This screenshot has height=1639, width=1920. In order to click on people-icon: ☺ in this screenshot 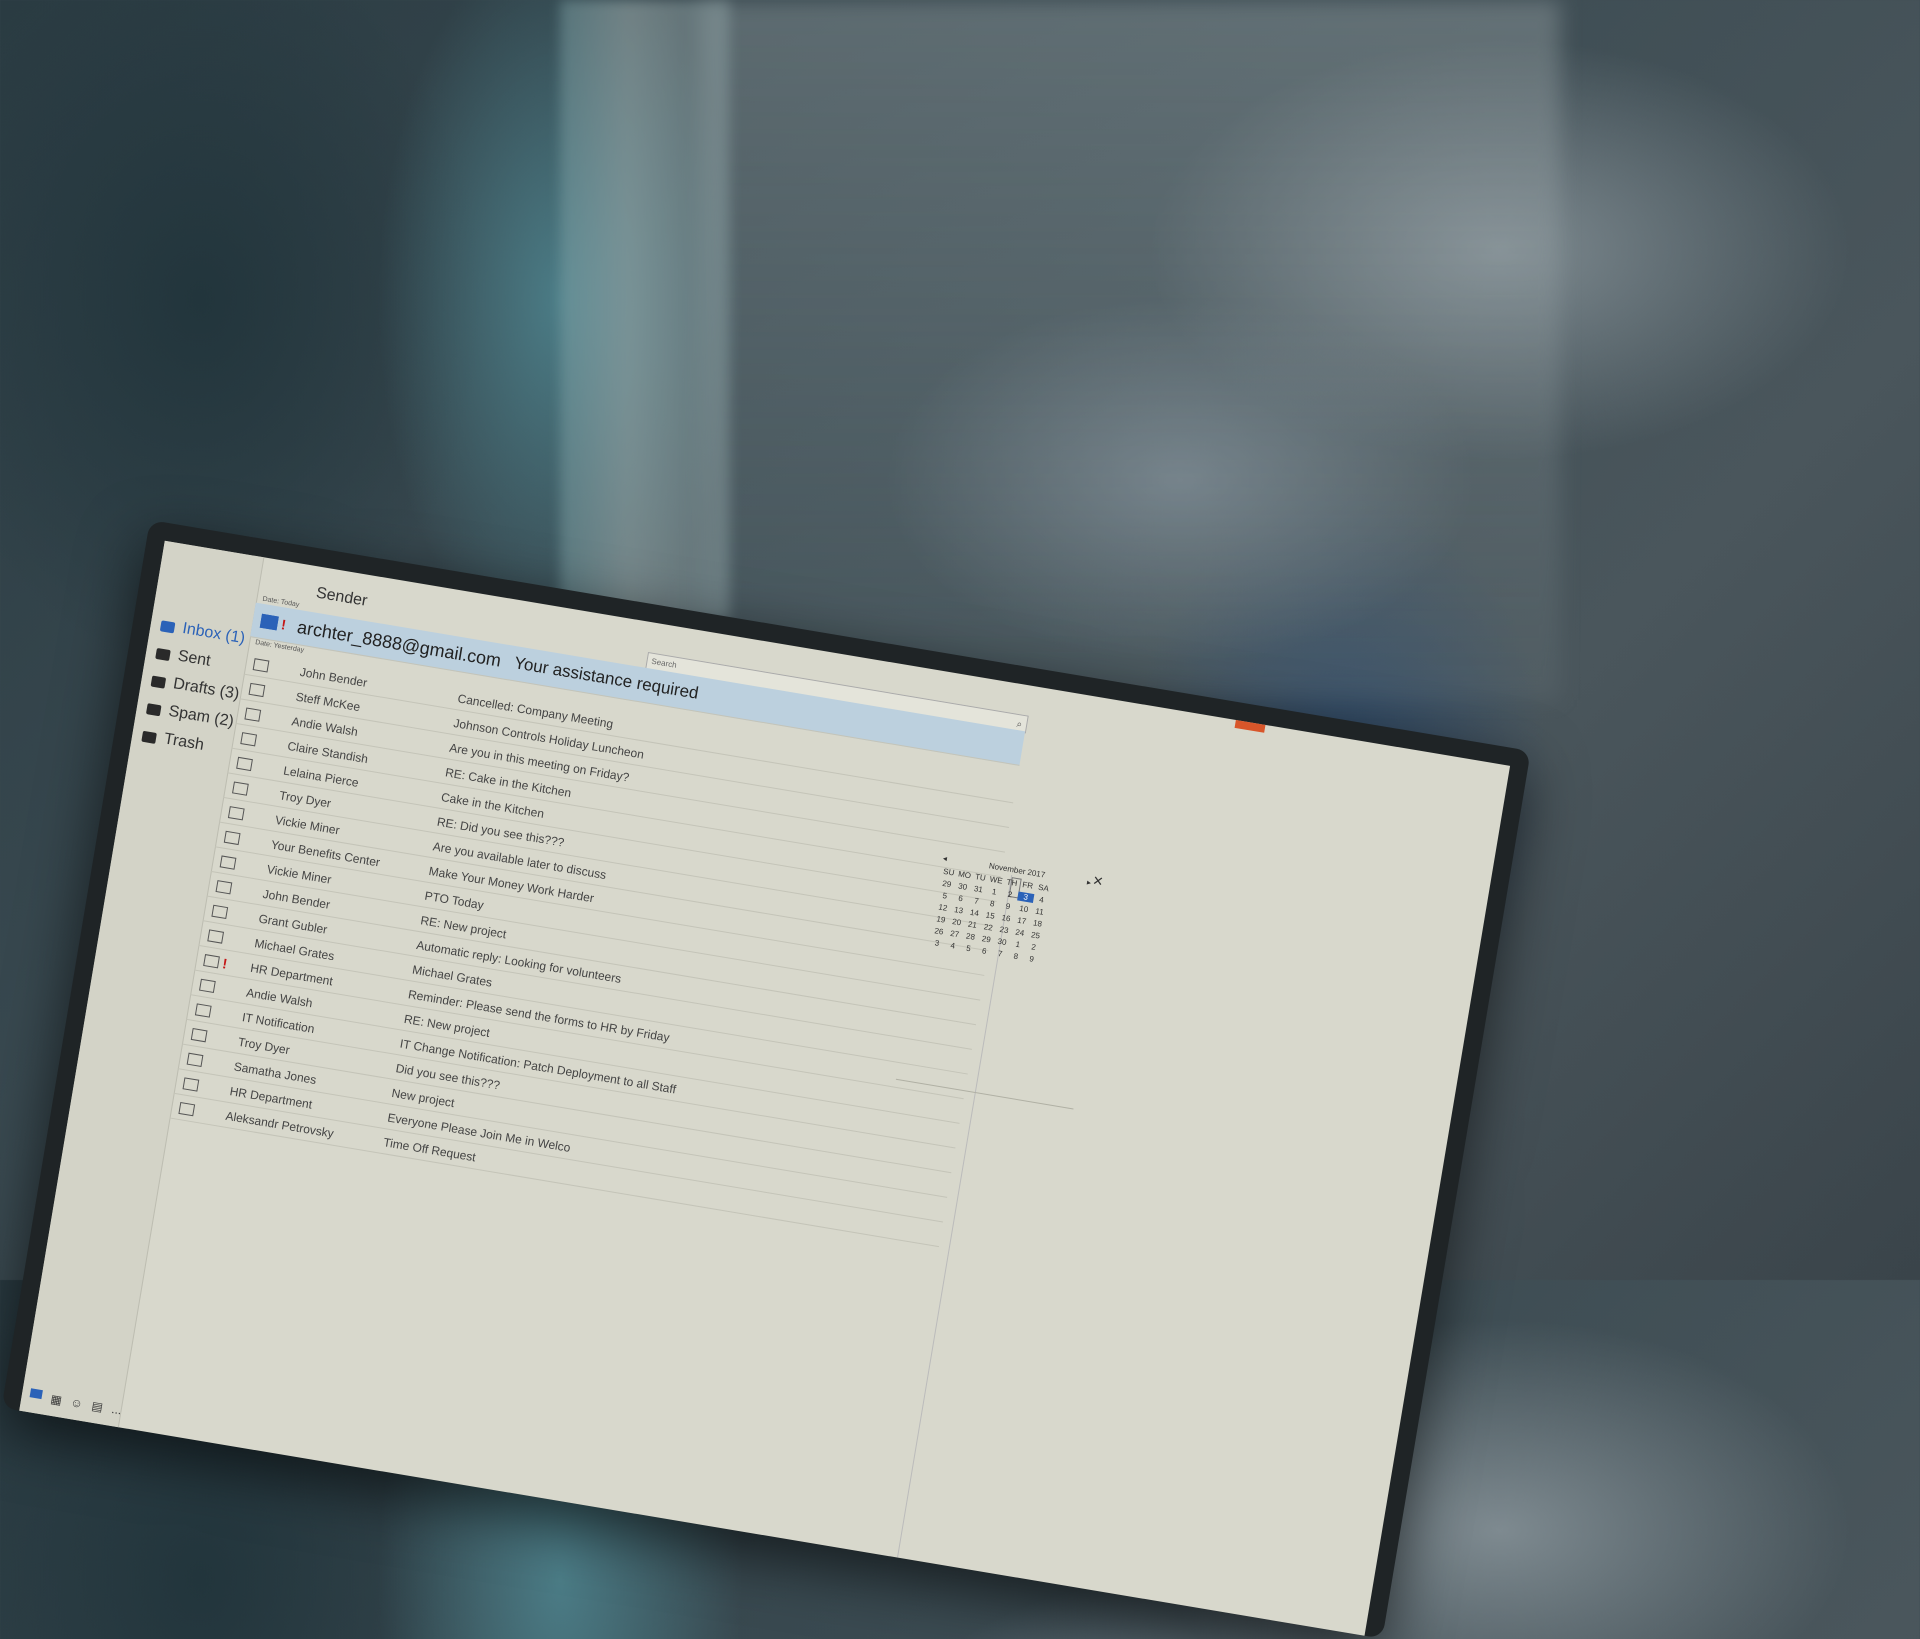, I will do `click(77, 1403)`.